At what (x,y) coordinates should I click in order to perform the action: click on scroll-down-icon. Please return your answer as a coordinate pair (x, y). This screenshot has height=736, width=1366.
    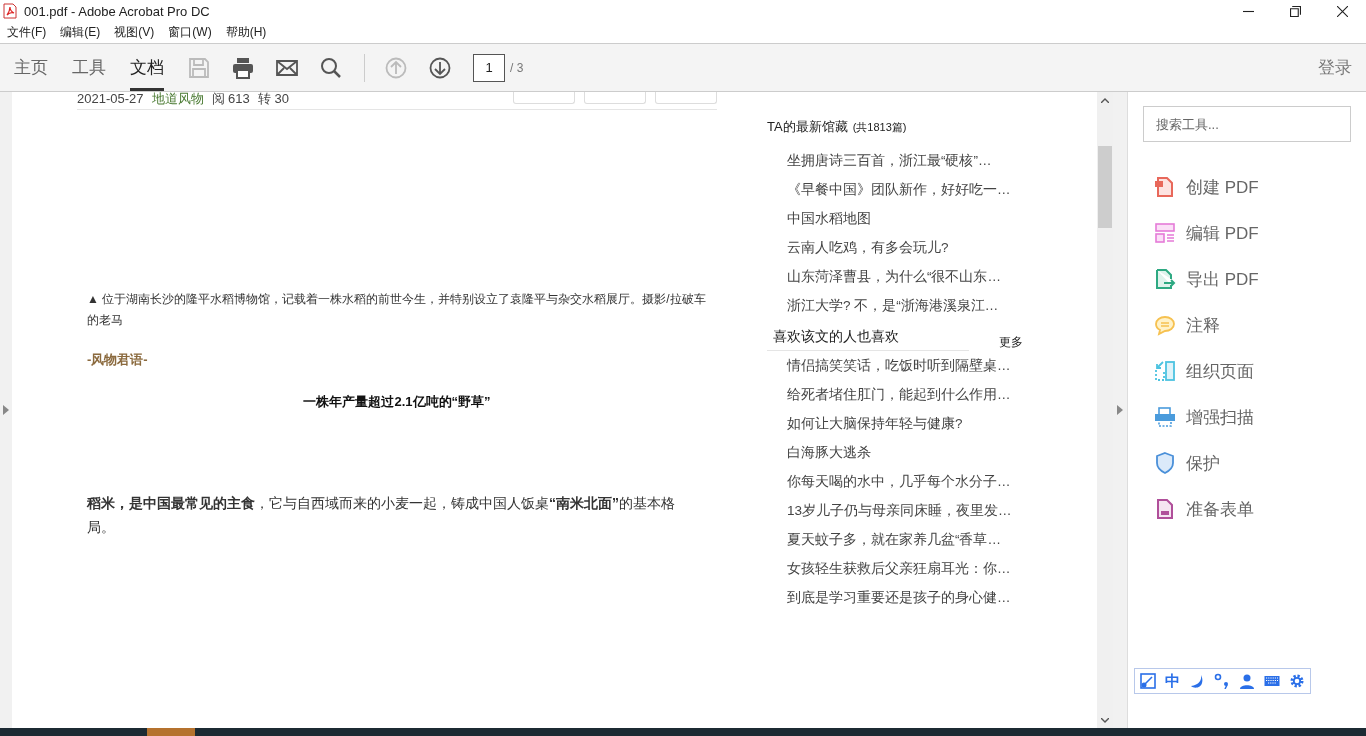
    Looking at the image, I should click on (1105, 720).